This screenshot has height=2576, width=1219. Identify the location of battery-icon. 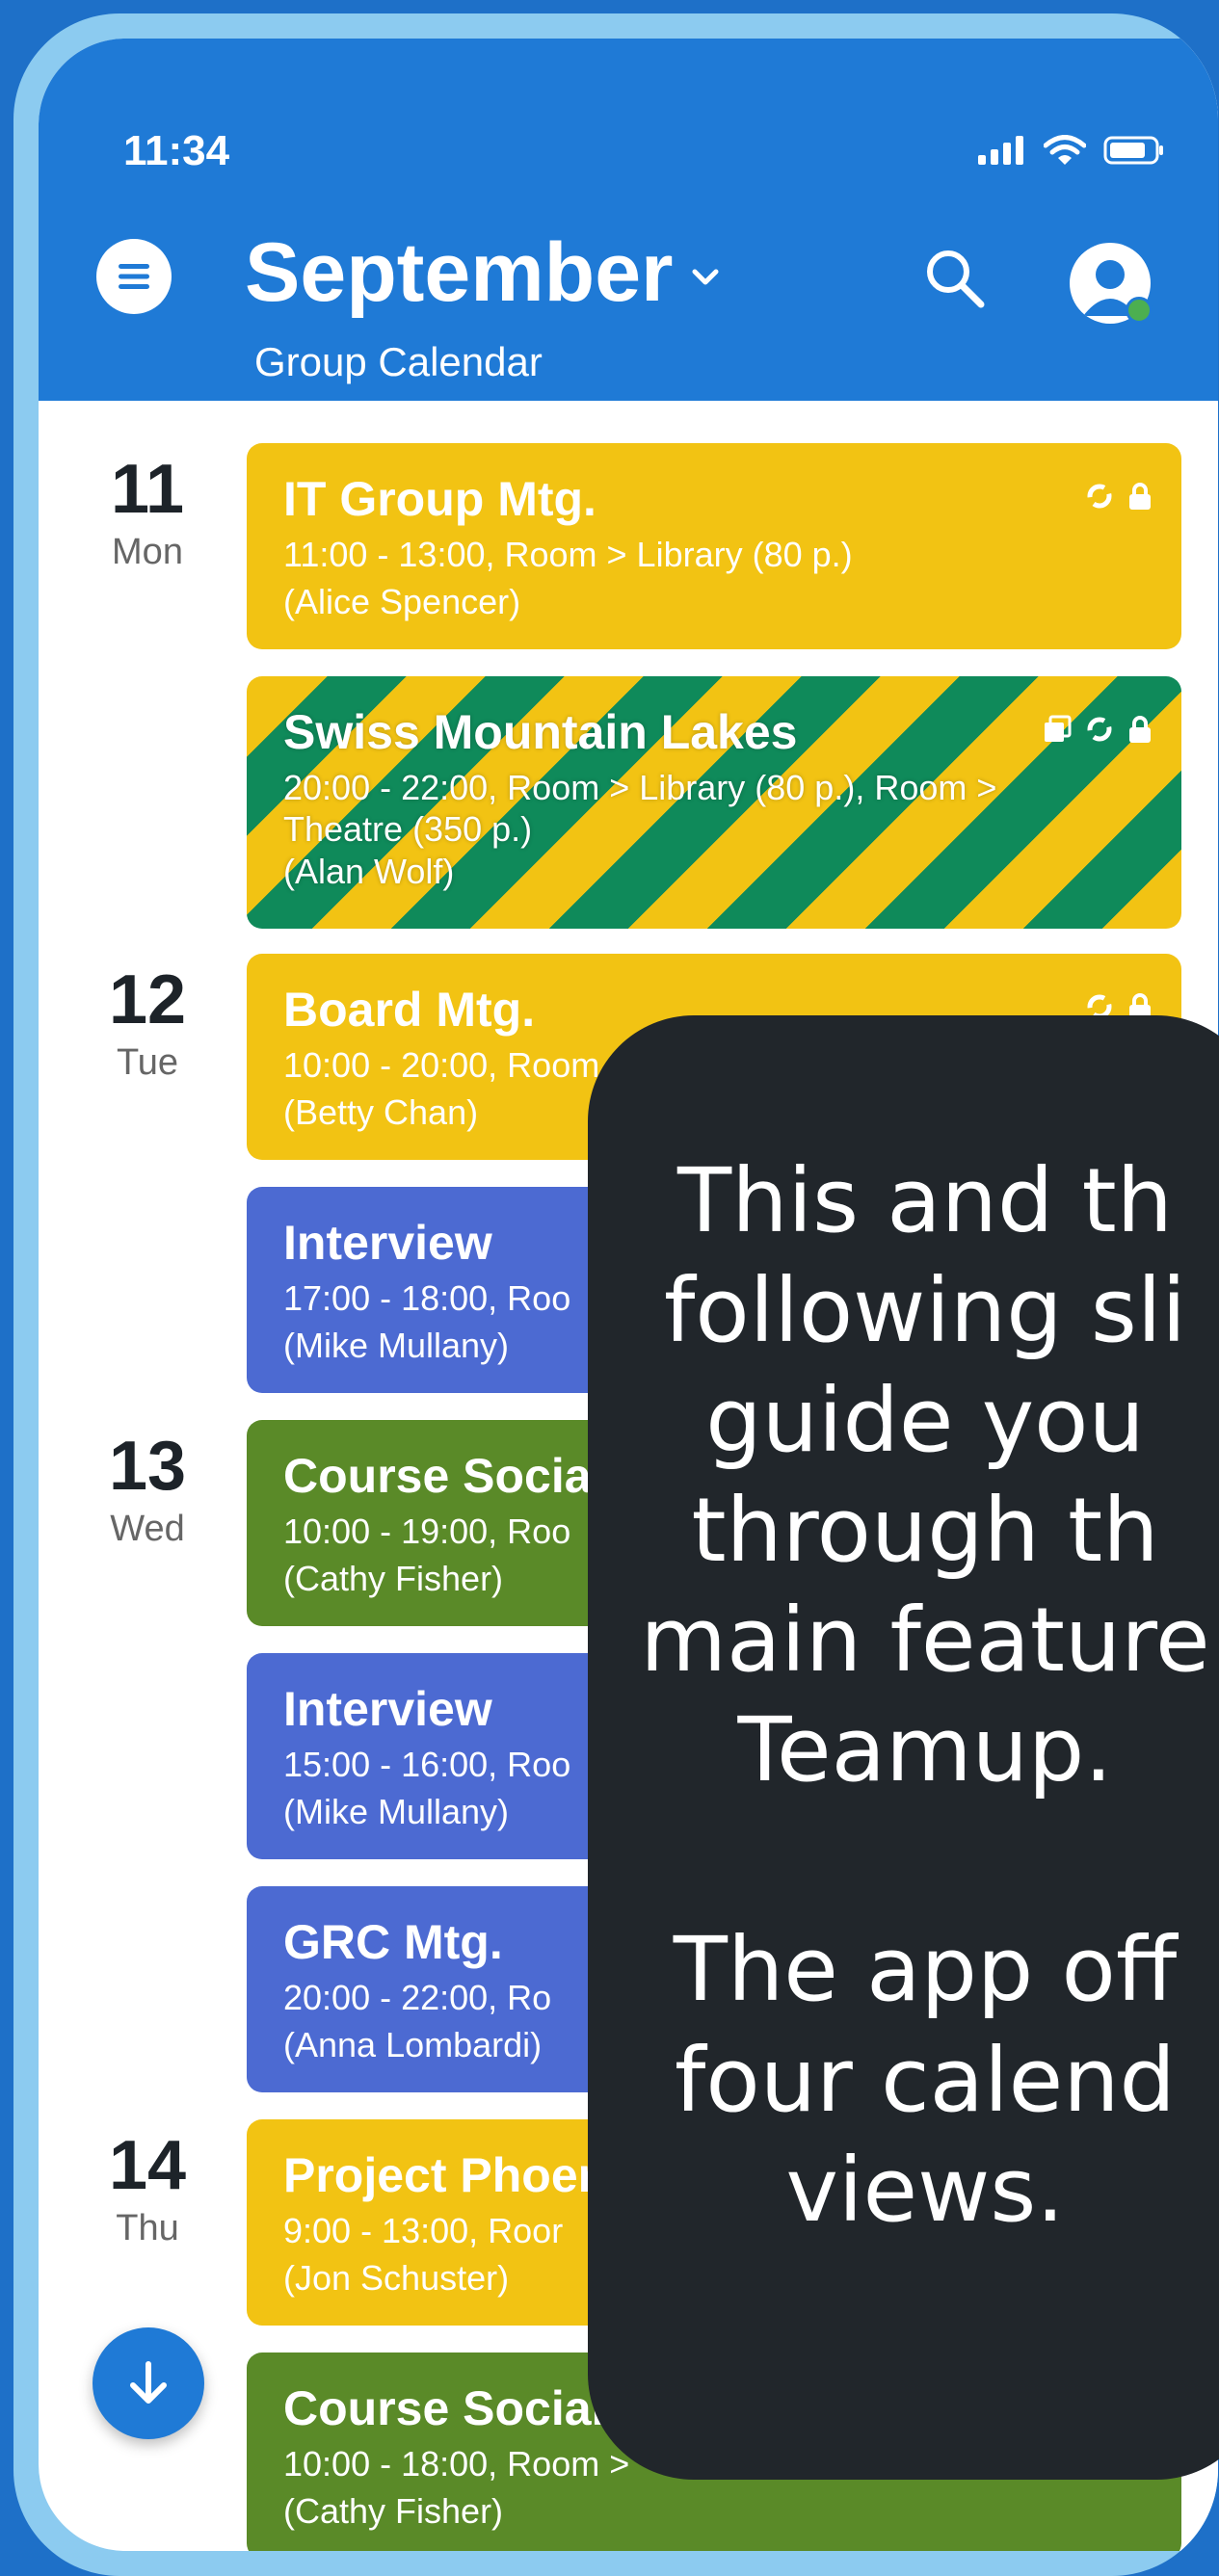
(1133, 150).